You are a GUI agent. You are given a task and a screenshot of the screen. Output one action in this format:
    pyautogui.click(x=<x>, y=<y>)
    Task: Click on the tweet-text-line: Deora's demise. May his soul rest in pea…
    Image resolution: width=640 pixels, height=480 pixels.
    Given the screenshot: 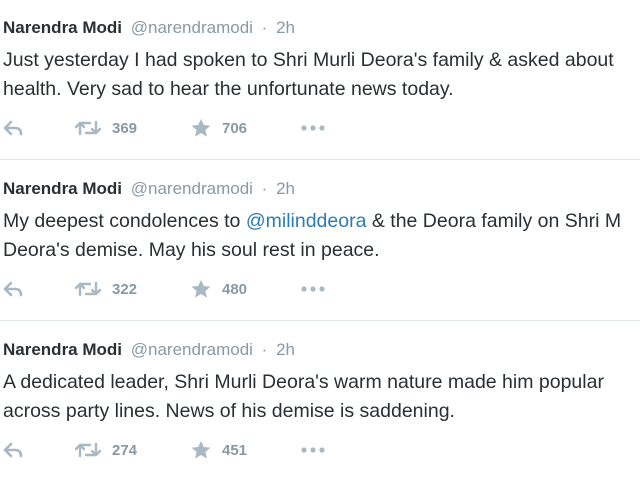 What is the action you would take?
    pyautogui.click(x=191, y=250)
    